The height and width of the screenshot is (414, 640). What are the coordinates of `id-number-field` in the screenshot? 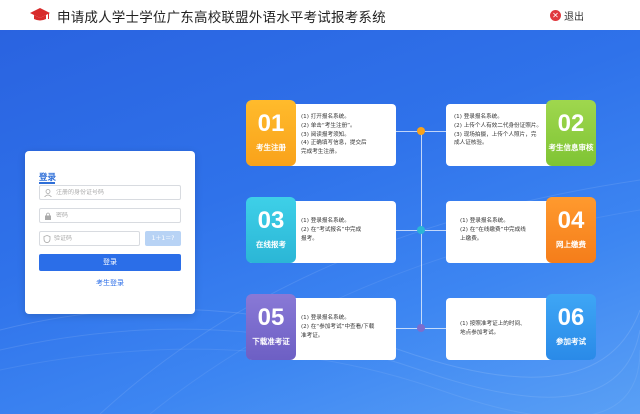 It's located at (110, 192).